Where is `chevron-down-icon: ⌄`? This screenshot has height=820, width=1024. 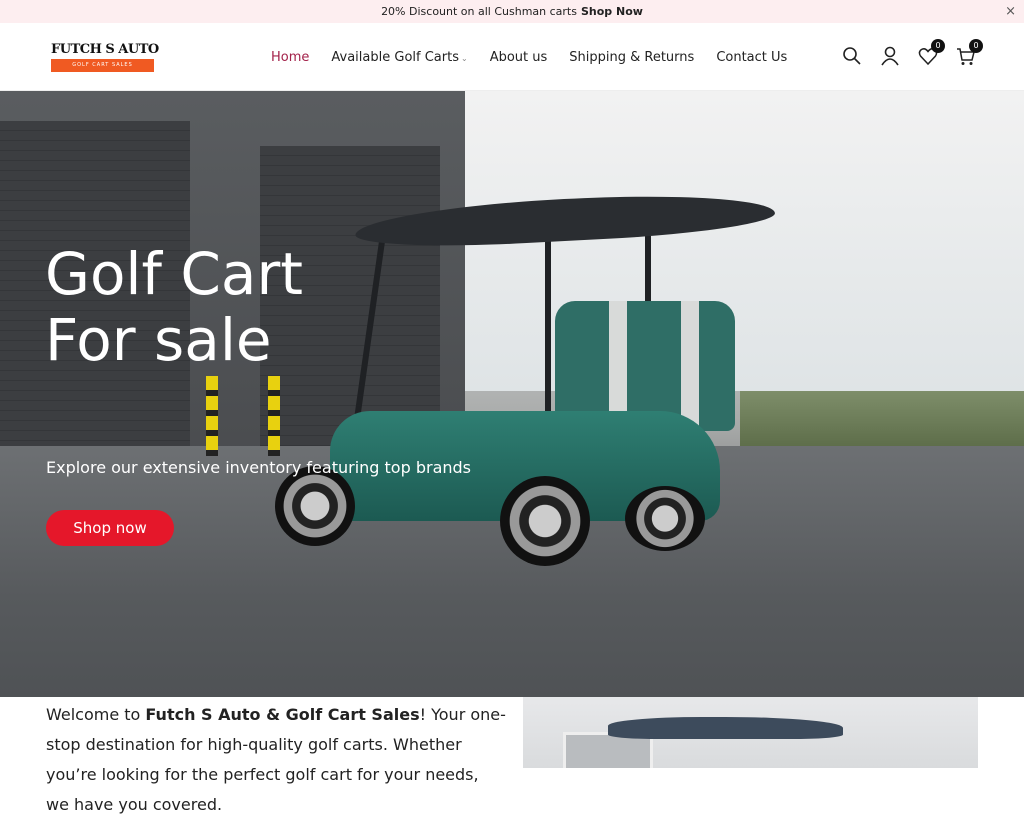 chevron-down-icon: ⌄ is located at coordinates (464, 58).